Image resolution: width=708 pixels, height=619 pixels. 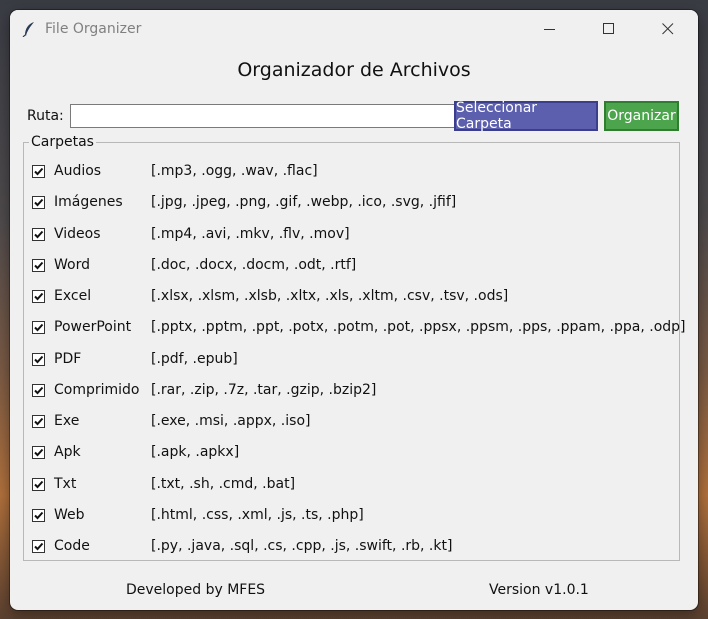 I want to click on folder-extensions: [.pdf, .epub], so click(x=194, y=358).